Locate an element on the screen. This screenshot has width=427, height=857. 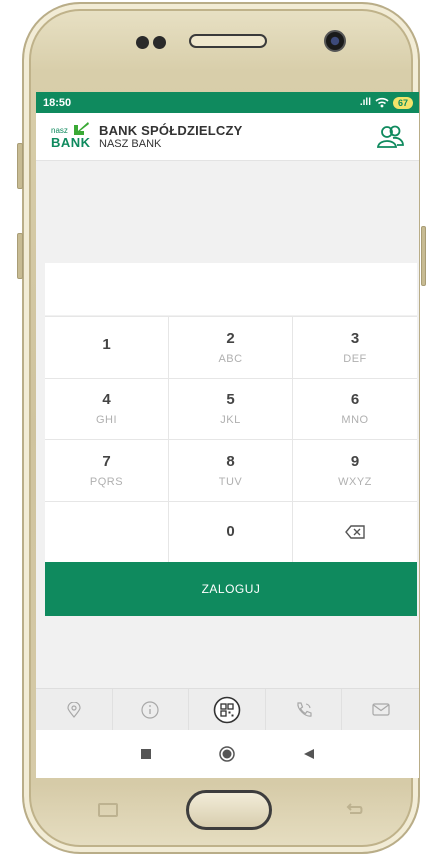
nav-item-qr is located at coordinates (227, 709).